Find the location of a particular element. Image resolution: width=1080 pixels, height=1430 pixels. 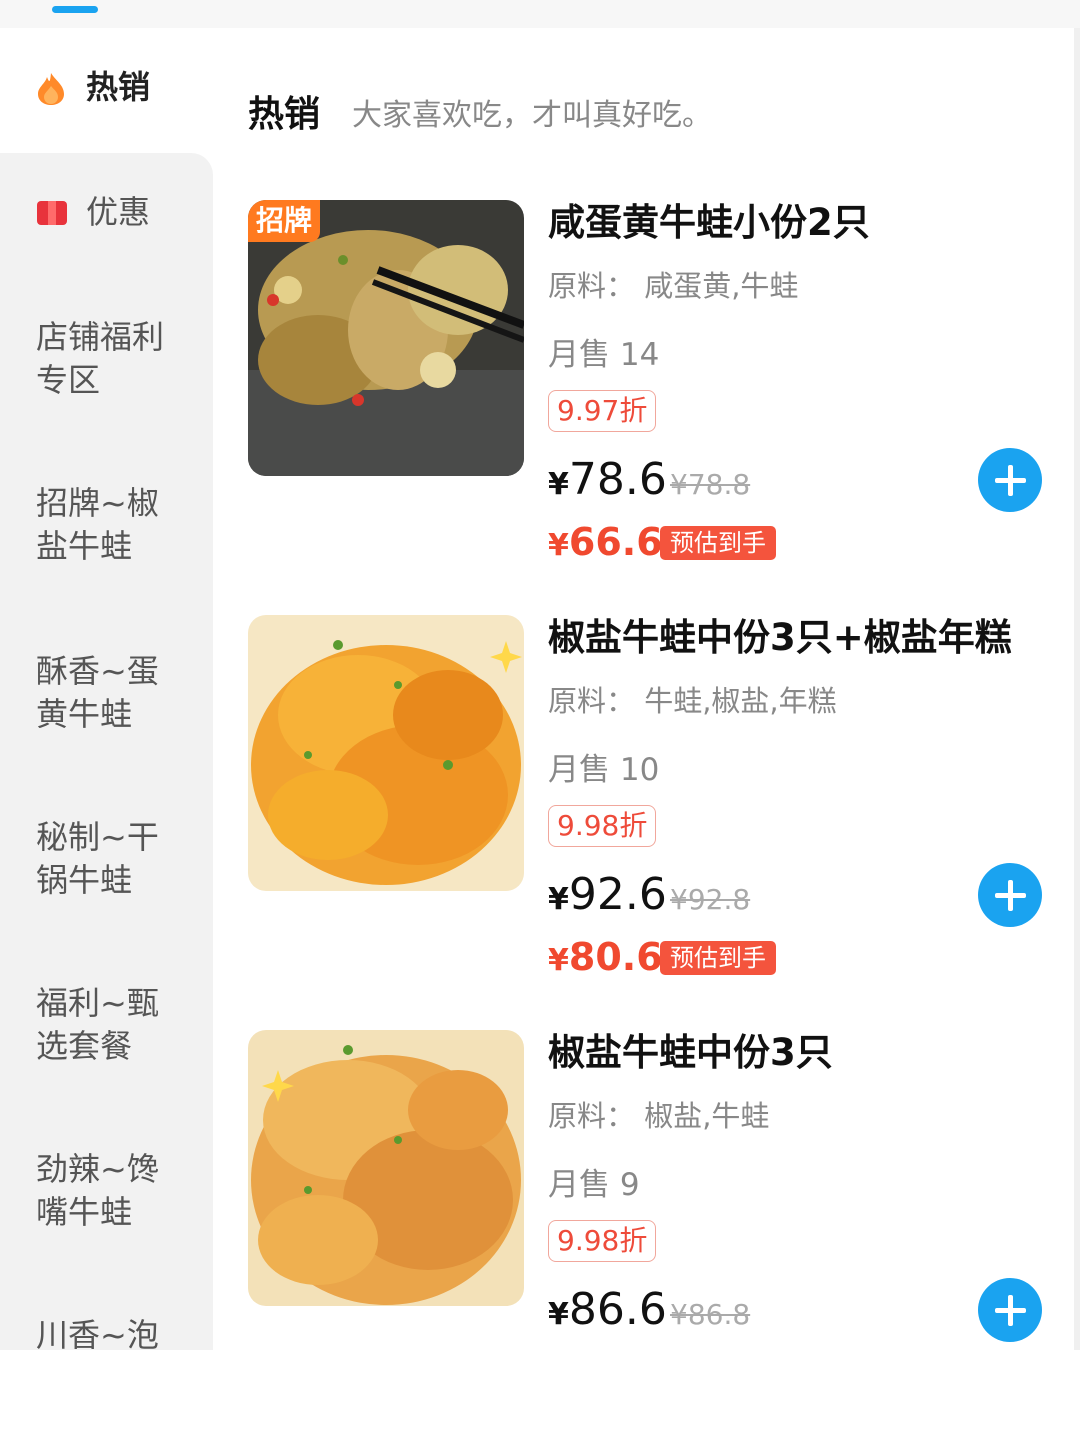

sidebar-item-egg-yolk-frog: 酥香~蛋黄牛蛙 is located at coordinates (106, 693).